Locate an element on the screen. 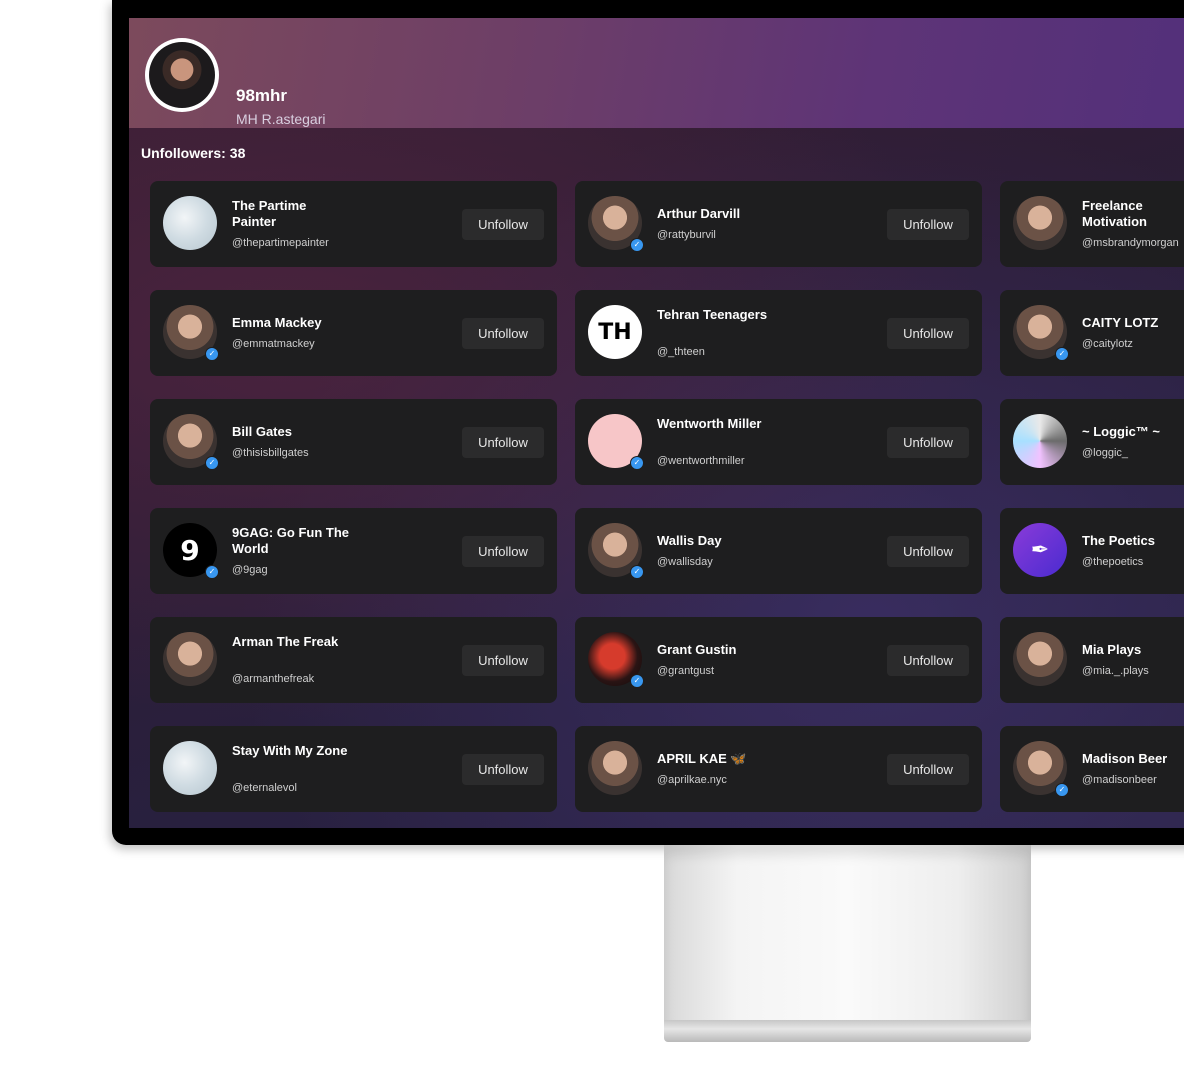 Image resolution: width=1184 pixels, height=1080 pixels. user-card: ✓ Bill Gates @thisisbillgates Unfollow is located at coordinates (353, 442).